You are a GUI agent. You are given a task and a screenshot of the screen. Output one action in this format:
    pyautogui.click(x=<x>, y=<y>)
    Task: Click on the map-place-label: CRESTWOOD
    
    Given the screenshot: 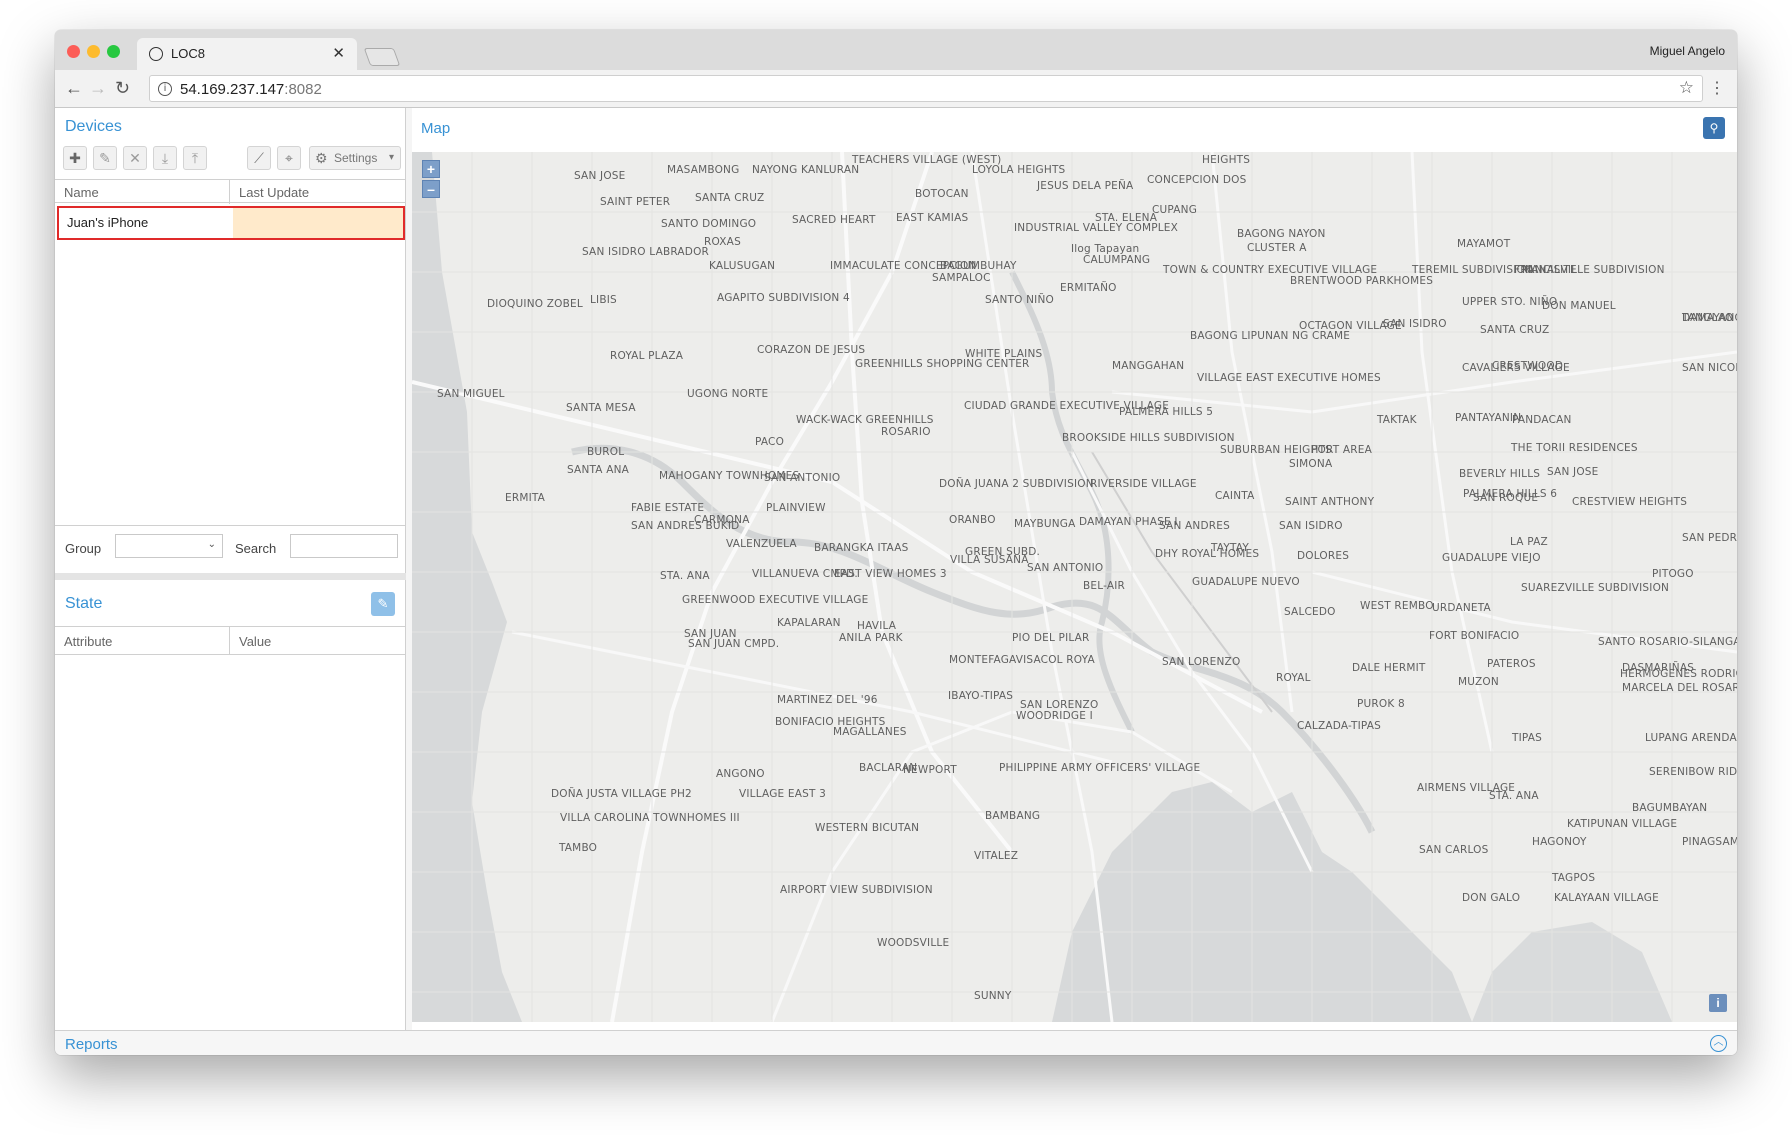 What is the action you would take?
    pyautogui.click(x=1528, y=366)
    